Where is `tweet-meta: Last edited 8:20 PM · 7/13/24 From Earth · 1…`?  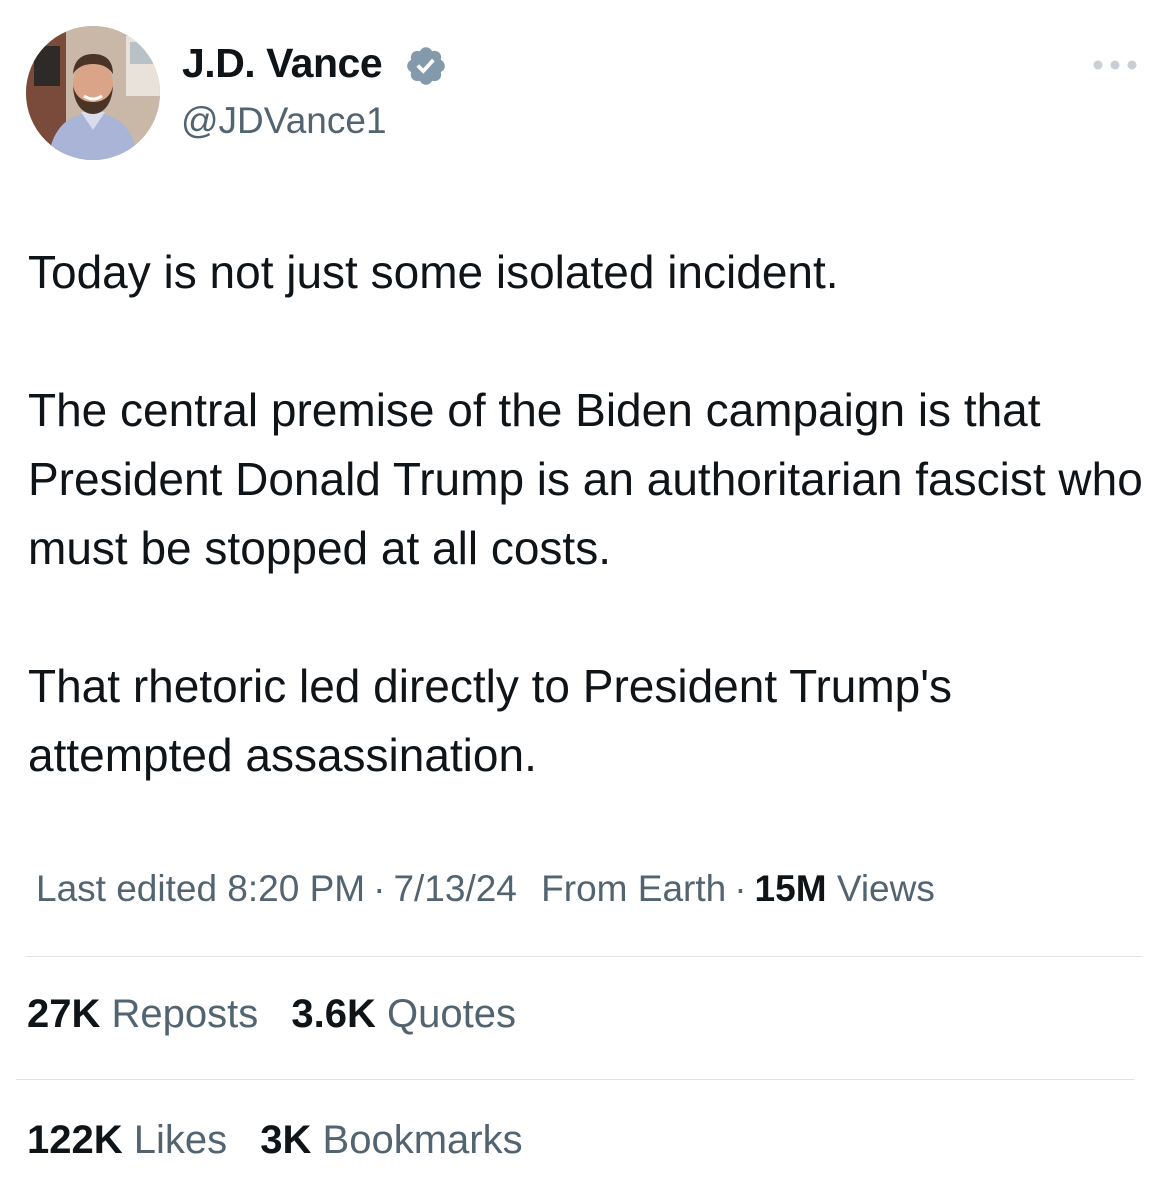 tweet-meta: Last edited 8:20 PM · 7/13/24 From Earth · 1… is located at coordinates (485, 889).